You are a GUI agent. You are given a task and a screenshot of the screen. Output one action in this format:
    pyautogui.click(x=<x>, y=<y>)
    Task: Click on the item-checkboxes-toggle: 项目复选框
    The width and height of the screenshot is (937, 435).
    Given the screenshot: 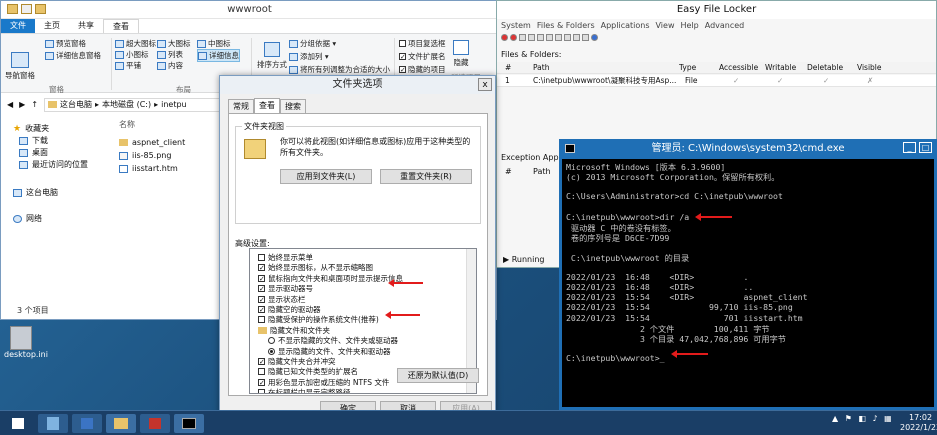 What is the action you would take?
    pyautogui.click(x=422, y=43)
    